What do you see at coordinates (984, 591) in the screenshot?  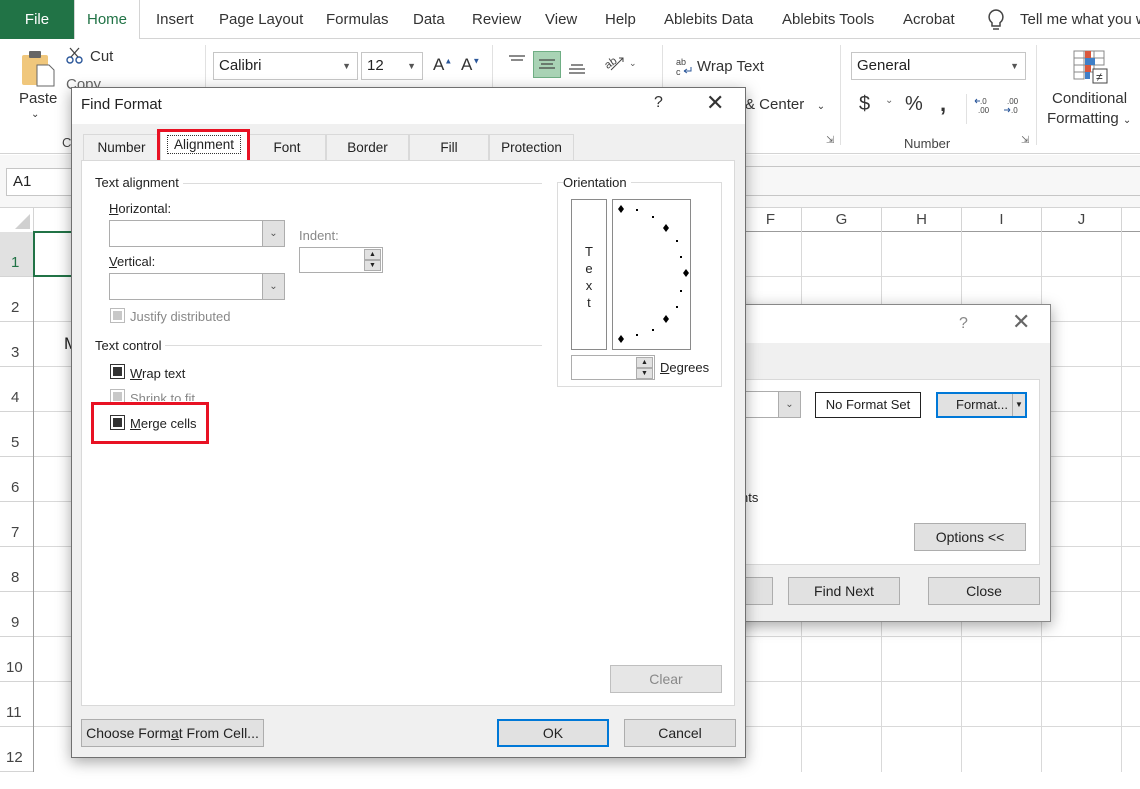 I see `close-button: Close` at bounding box center [984, 591].